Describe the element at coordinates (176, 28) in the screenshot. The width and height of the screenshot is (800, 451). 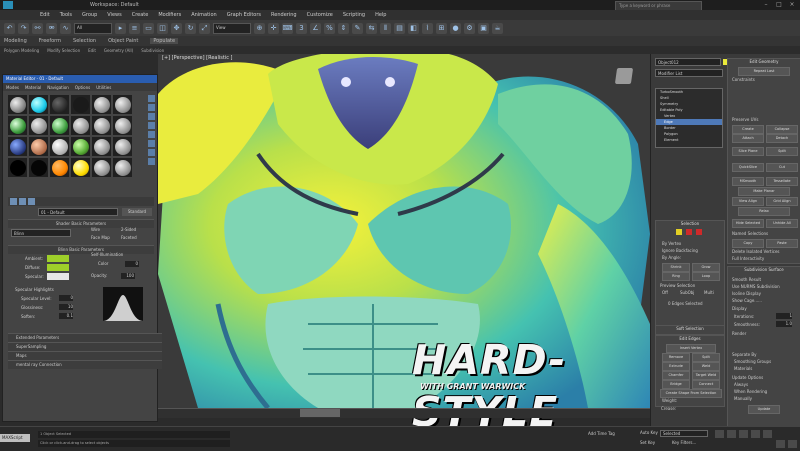
I see `move-icon: ✥` at that location.